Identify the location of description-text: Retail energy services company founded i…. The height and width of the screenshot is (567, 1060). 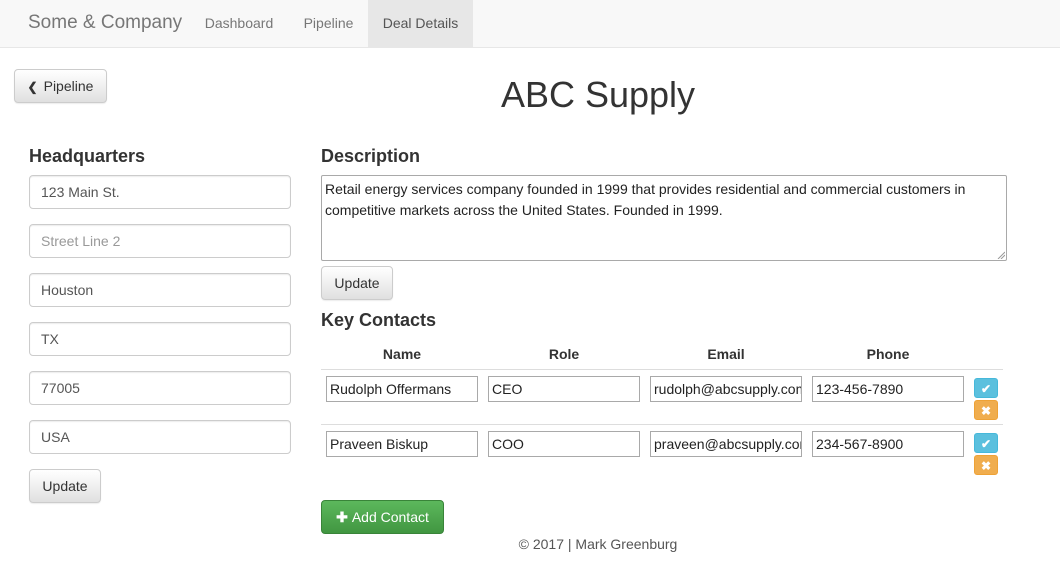
(645, 199).